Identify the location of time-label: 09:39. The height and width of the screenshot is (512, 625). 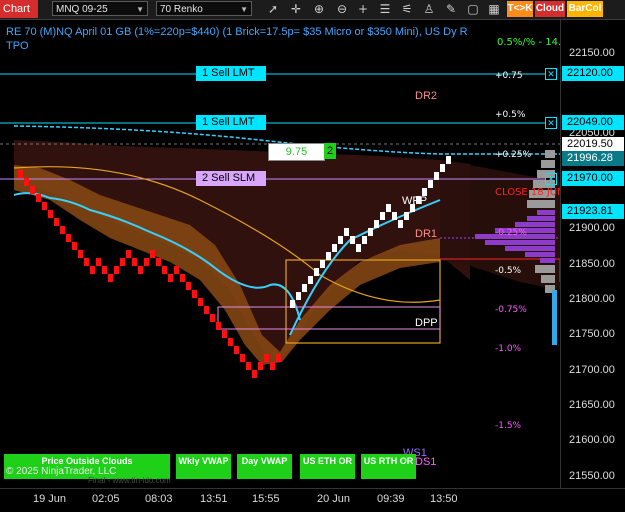
(391, 499).